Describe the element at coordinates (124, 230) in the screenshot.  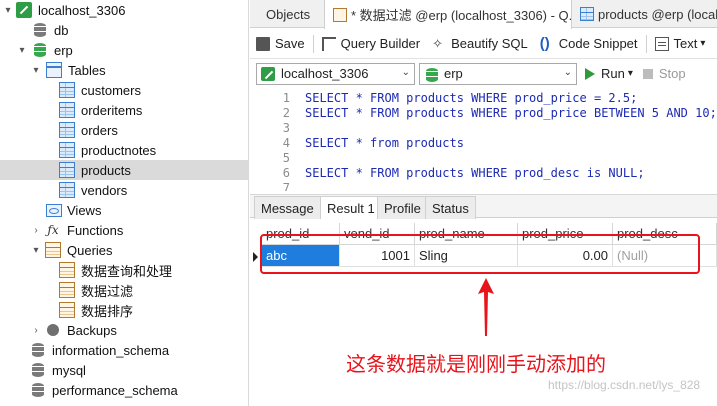
I see `tree-item-functions: › ƒx Functions` at that location.